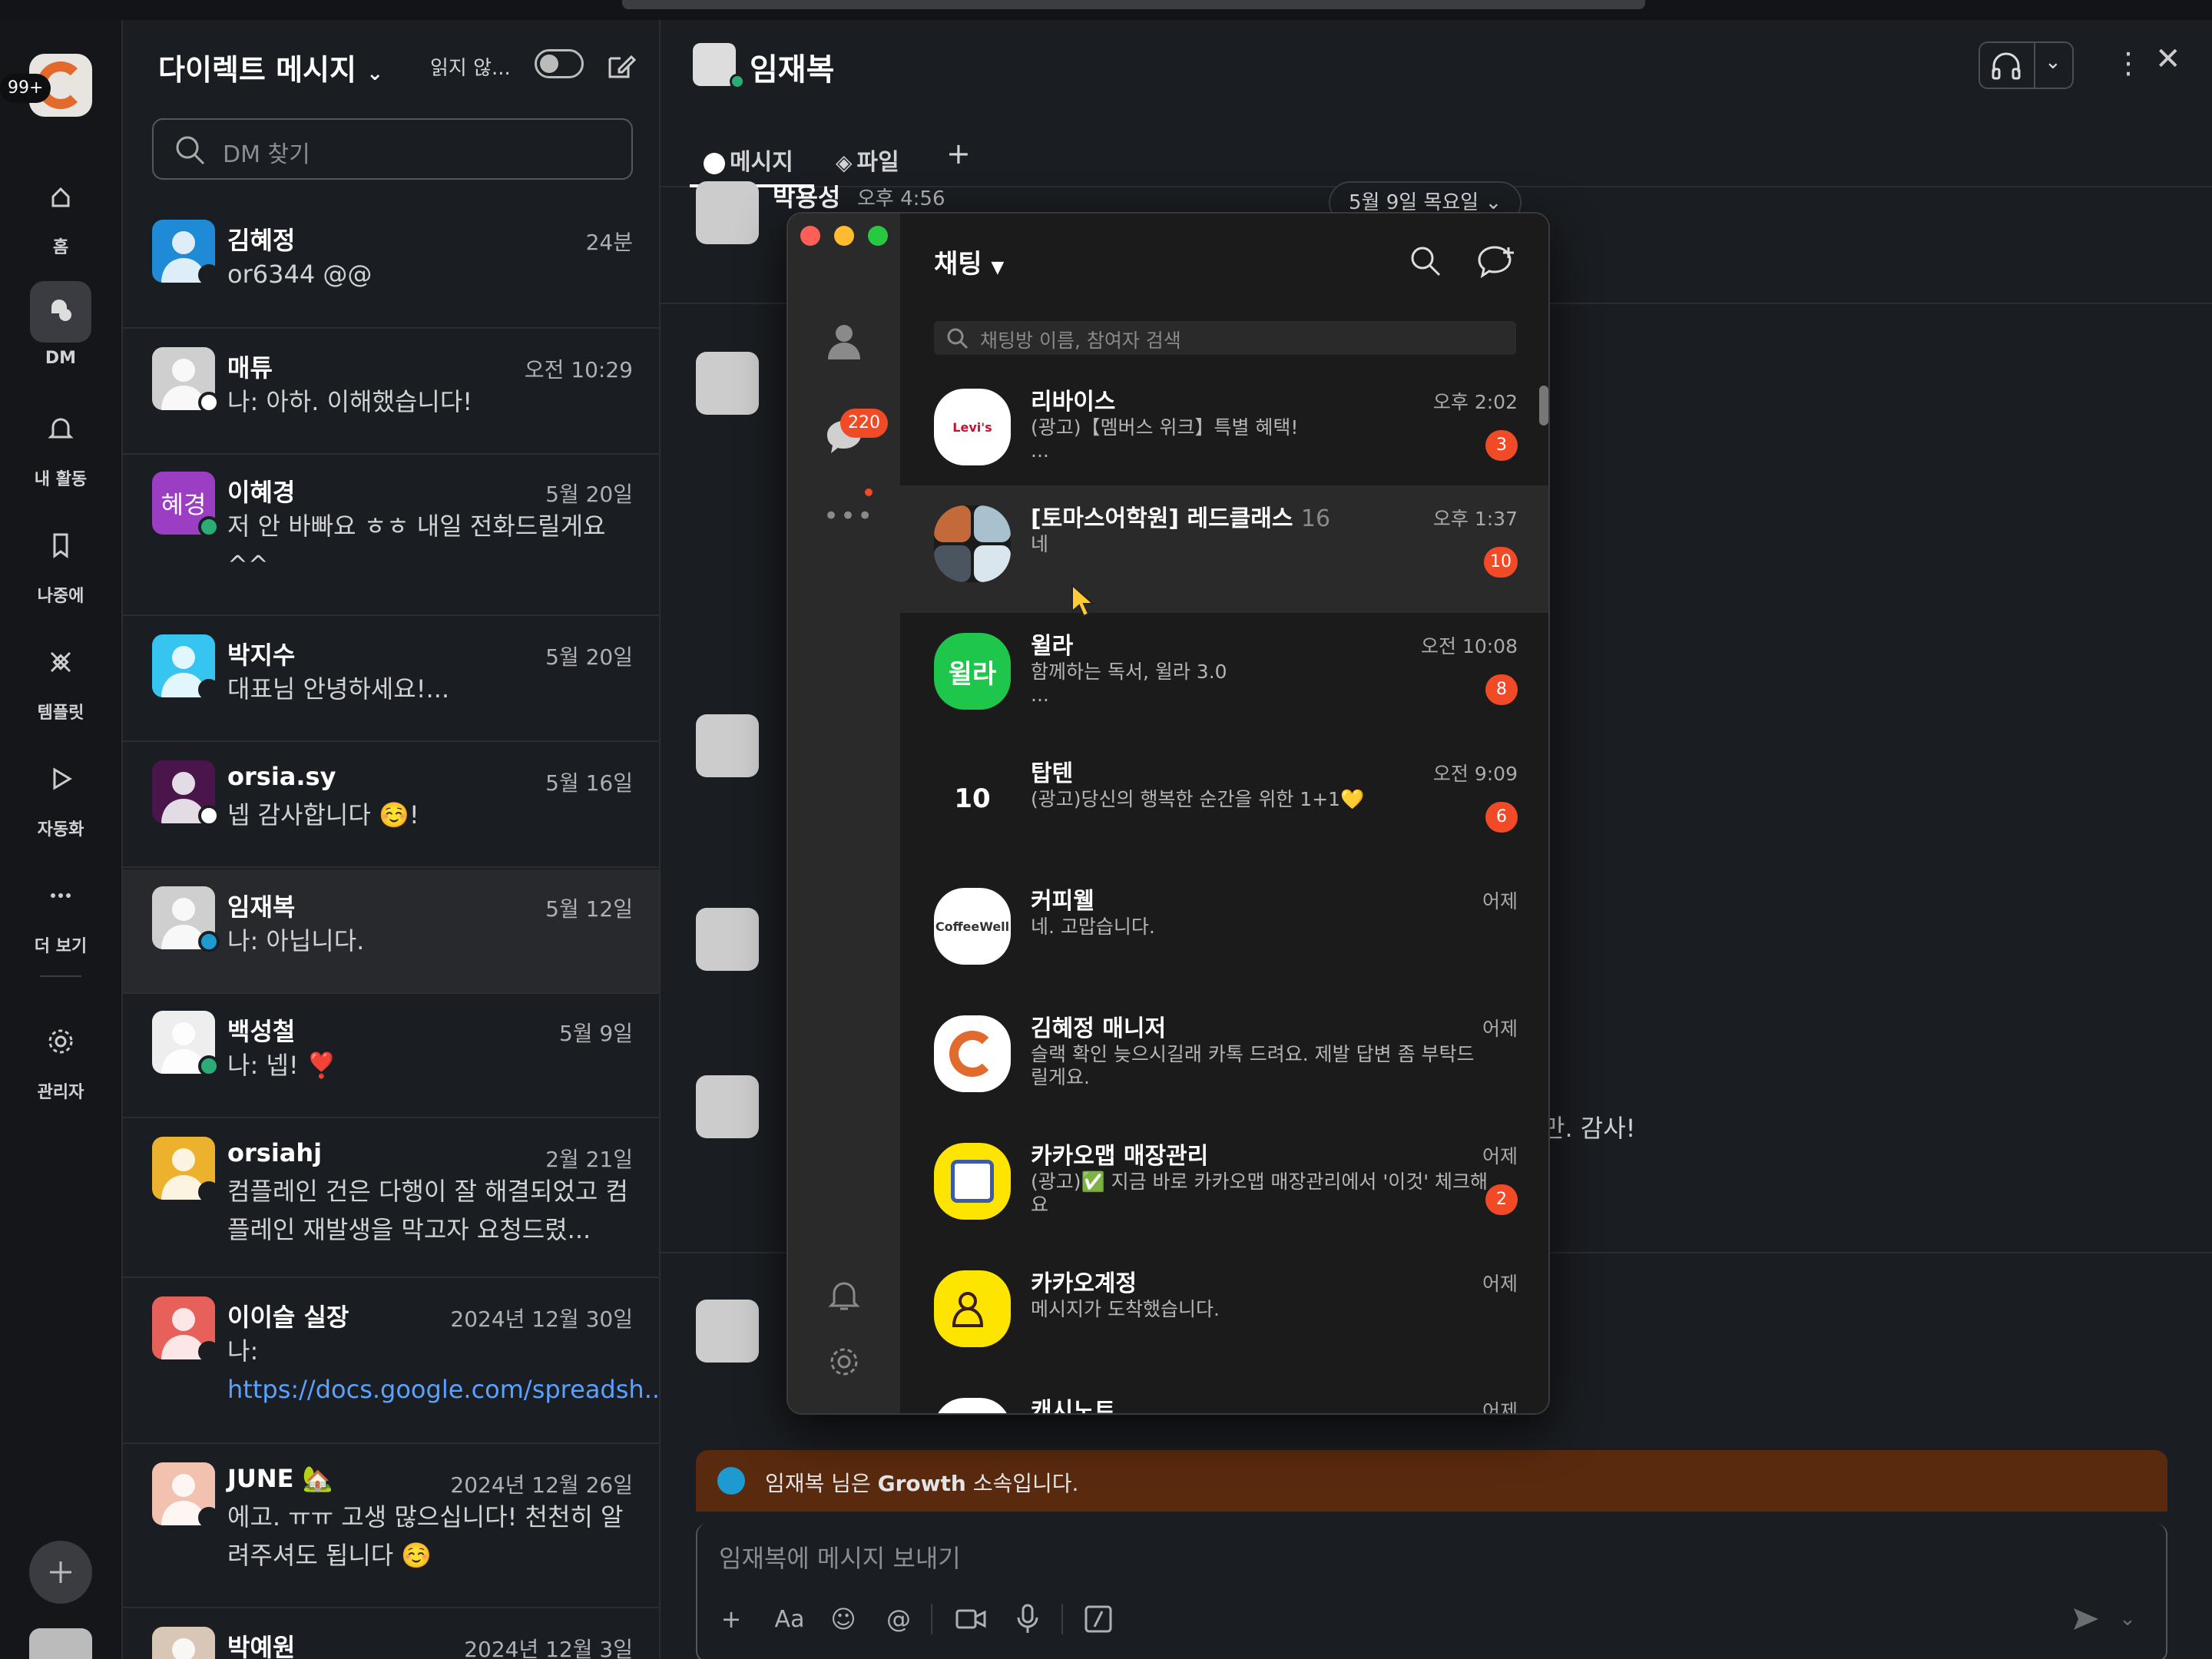 The height and width of the screenshot is (1659, 2212). I want to click on dm-list-item: orsia.sy 5월 16일 넵 감사합니다 ☺️!, so click(391, 805).